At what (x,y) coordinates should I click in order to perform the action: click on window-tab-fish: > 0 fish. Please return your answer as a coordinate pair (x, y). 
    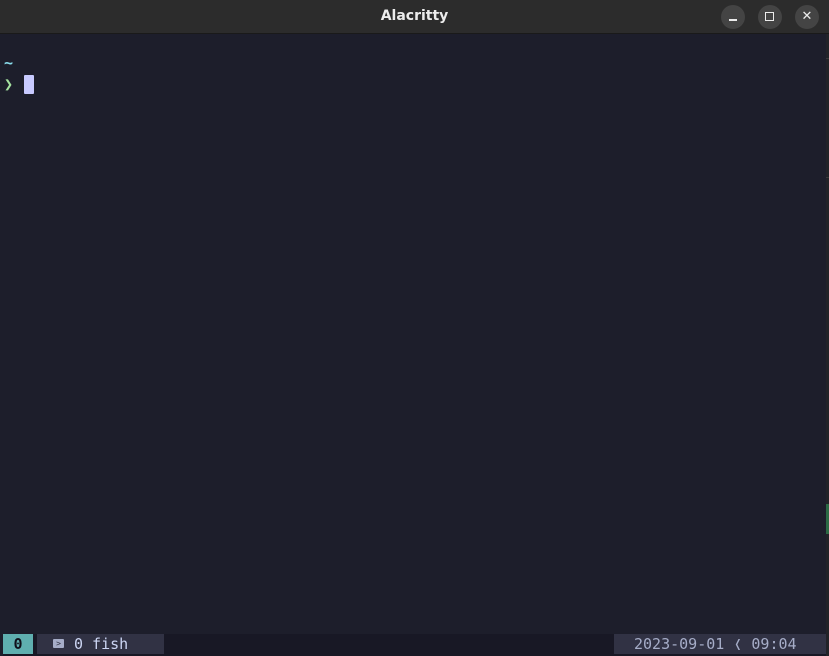
    Looking at the image, I should click on (100, 644).